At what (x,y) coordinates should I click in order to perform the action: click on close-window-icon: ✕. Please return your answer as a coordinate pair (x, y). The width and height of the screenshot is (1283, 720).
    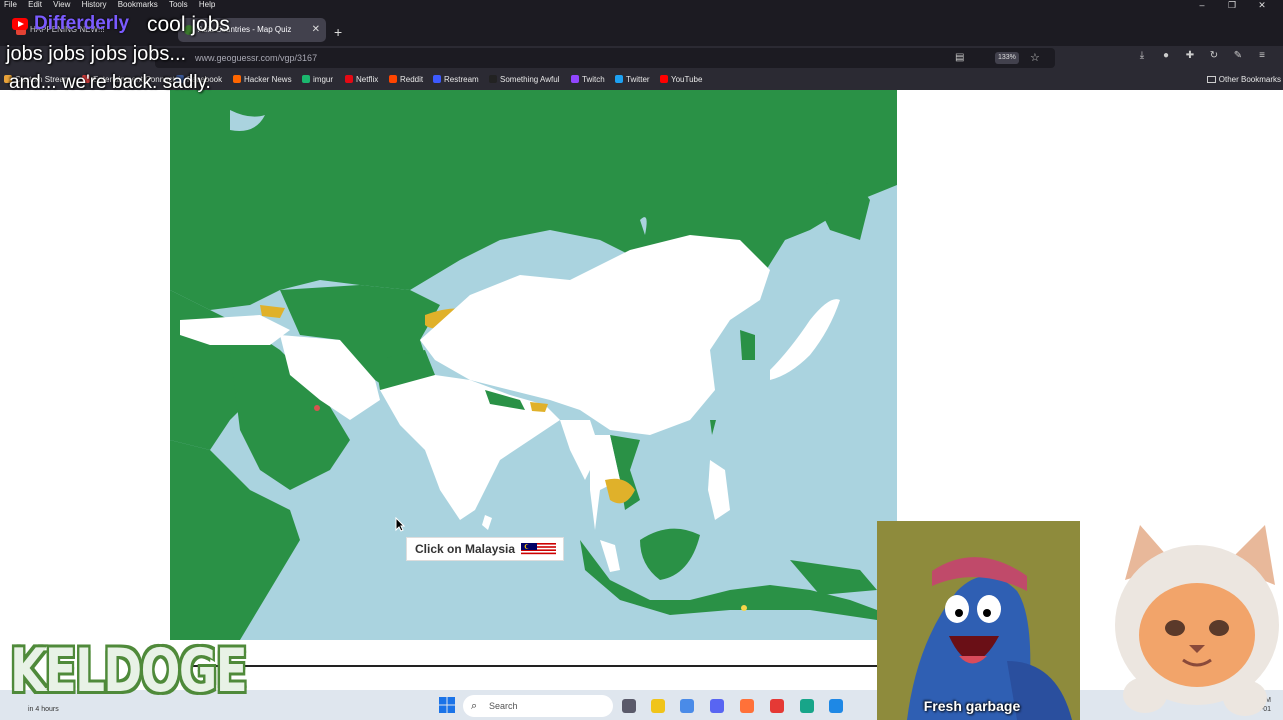
    Looking at the image, I should click on (1262, 5).